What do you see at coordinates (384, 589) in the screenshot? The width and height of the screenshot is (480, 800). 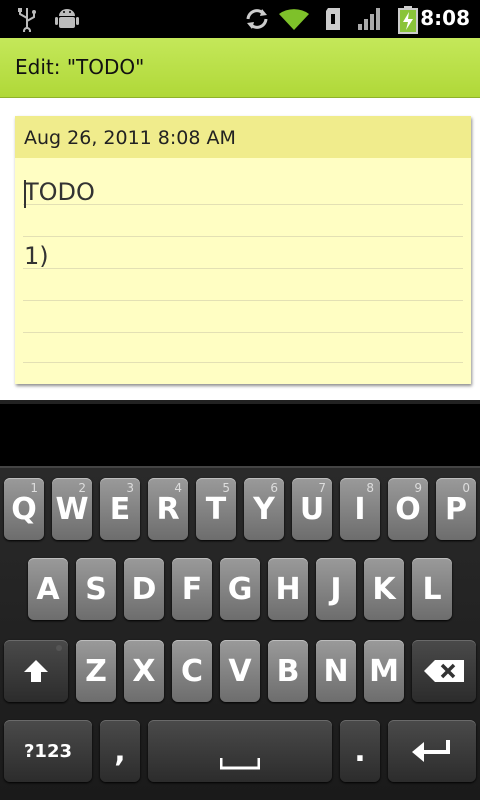 I see `key-k: K` at bounding box center [384, 589].